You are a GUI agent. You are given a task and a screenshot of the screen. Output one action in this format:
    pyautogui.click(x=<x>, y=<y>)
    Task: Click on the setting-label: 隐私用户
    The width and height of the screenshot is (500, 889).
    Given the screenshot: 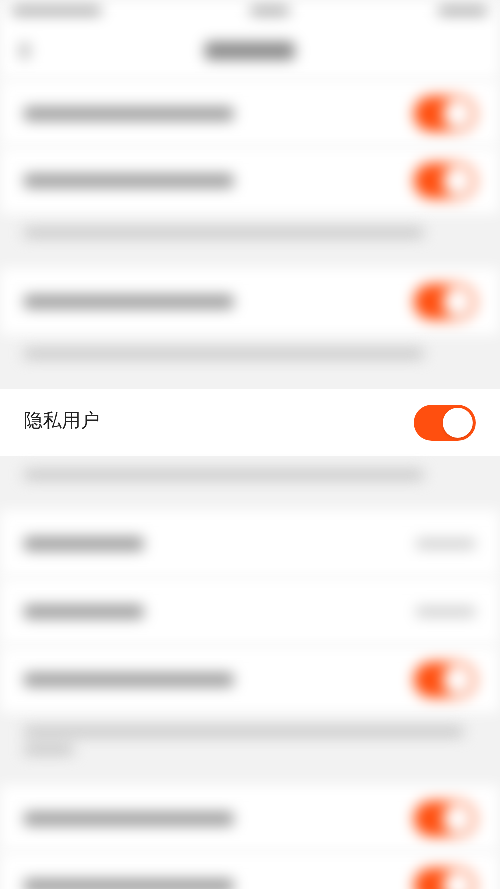 What is the action you would take?
    pyautogui.click(x=62, y=422)
    